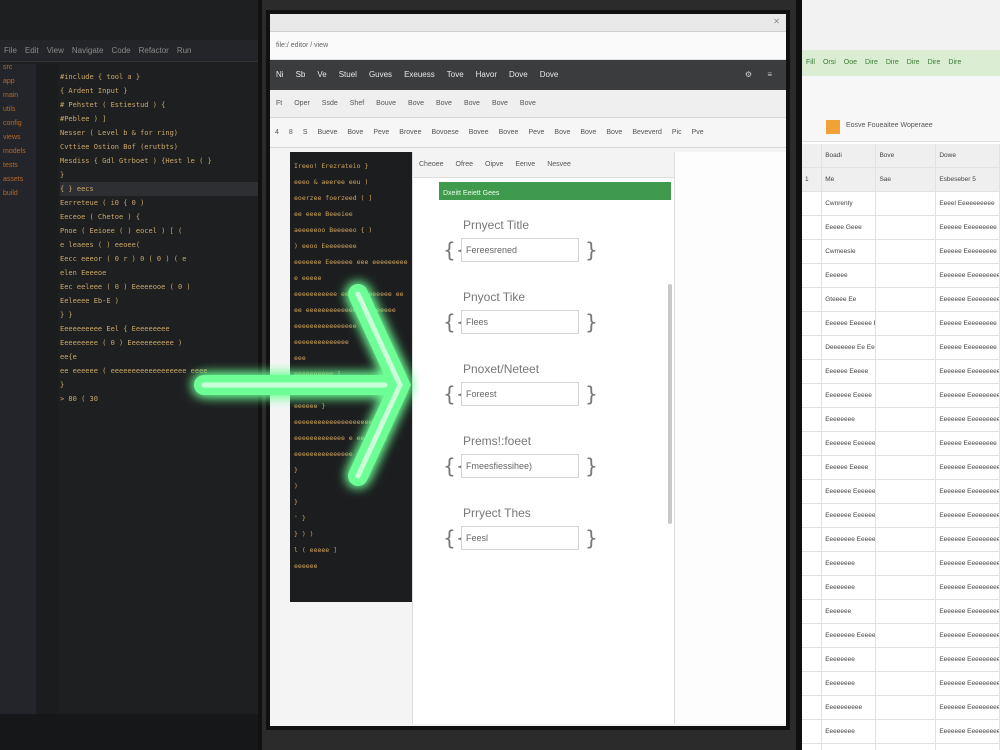  Describe the element at coordinates (968, 203) in the screenshot. I see `table-cell: Eeeel Eeeeeeeeee` at that location.